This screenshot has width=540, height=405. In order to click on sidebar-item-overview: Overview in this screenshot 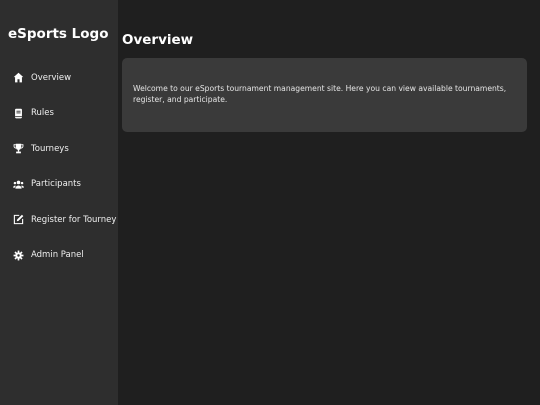, I will do `click(59, 78)`.